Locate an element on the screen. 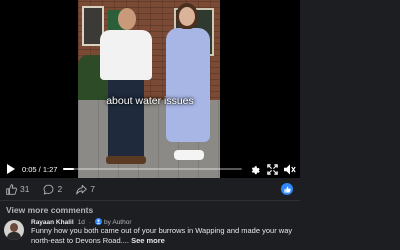 The width and height of the screenshot is (400, 250). author-badge-label: by Author is located at coordinates (118, 222).